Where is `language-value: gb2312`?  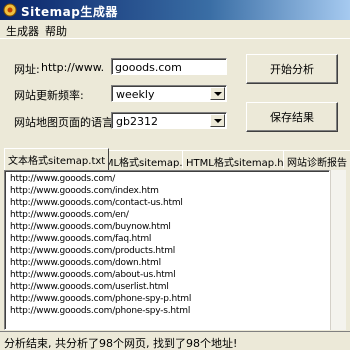 language-value: gb2312 is located at coordinates (137, 121).